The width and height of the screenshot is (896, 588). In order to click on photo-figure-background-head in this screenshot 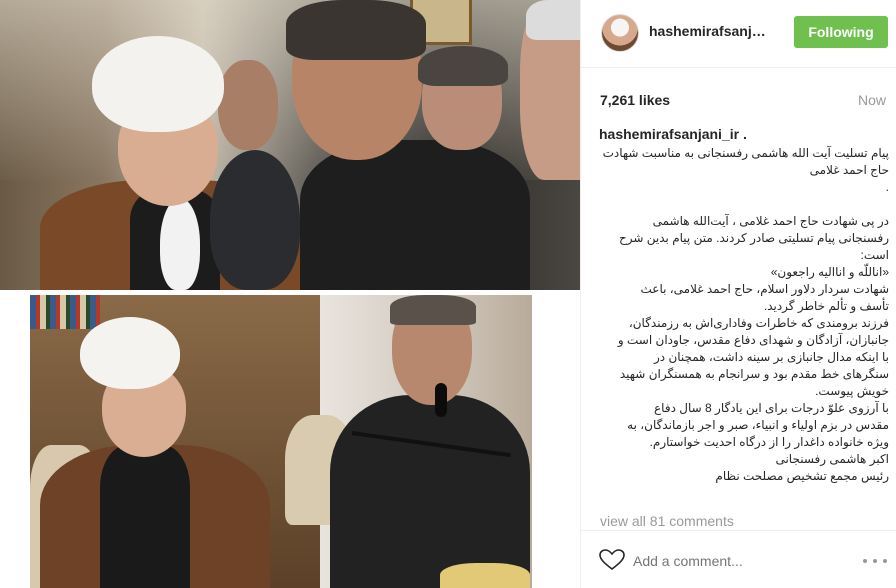, I will do `click(248, 105)`.